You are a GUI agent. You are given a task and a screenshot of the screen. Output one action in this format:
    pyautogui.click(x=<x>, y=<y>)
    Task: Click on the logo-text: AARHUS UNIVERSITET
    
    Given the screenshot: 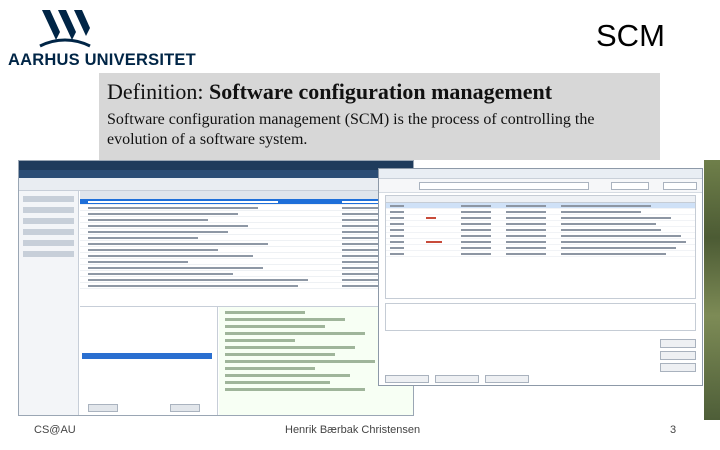 What is the action you would take?
    pyautogui.click(x=102, y=60)
    